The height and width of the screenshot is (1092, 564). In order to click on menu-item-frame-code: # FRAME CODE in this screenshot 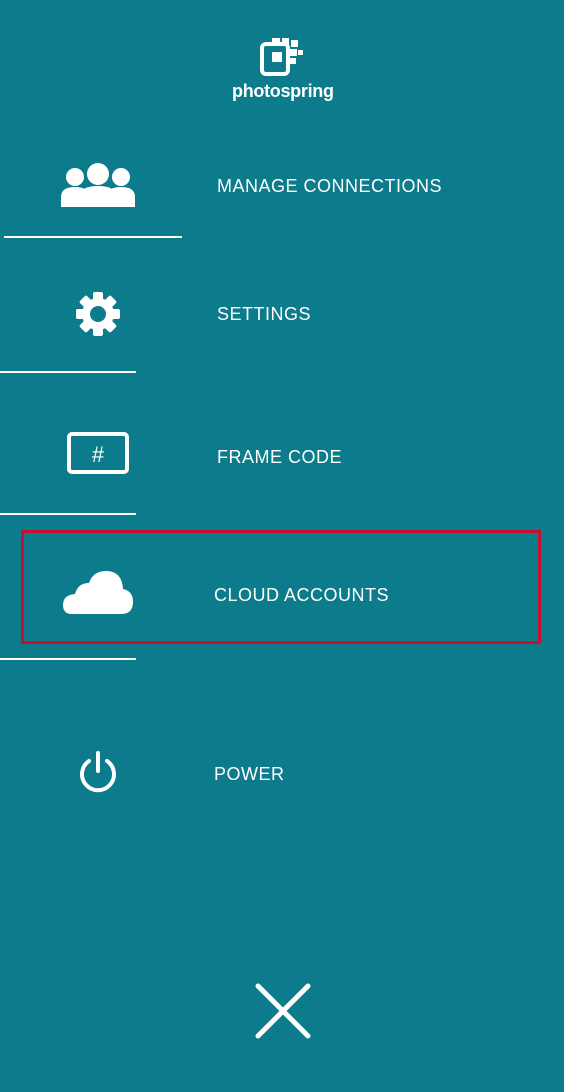, I will do `click(282, 455)`.